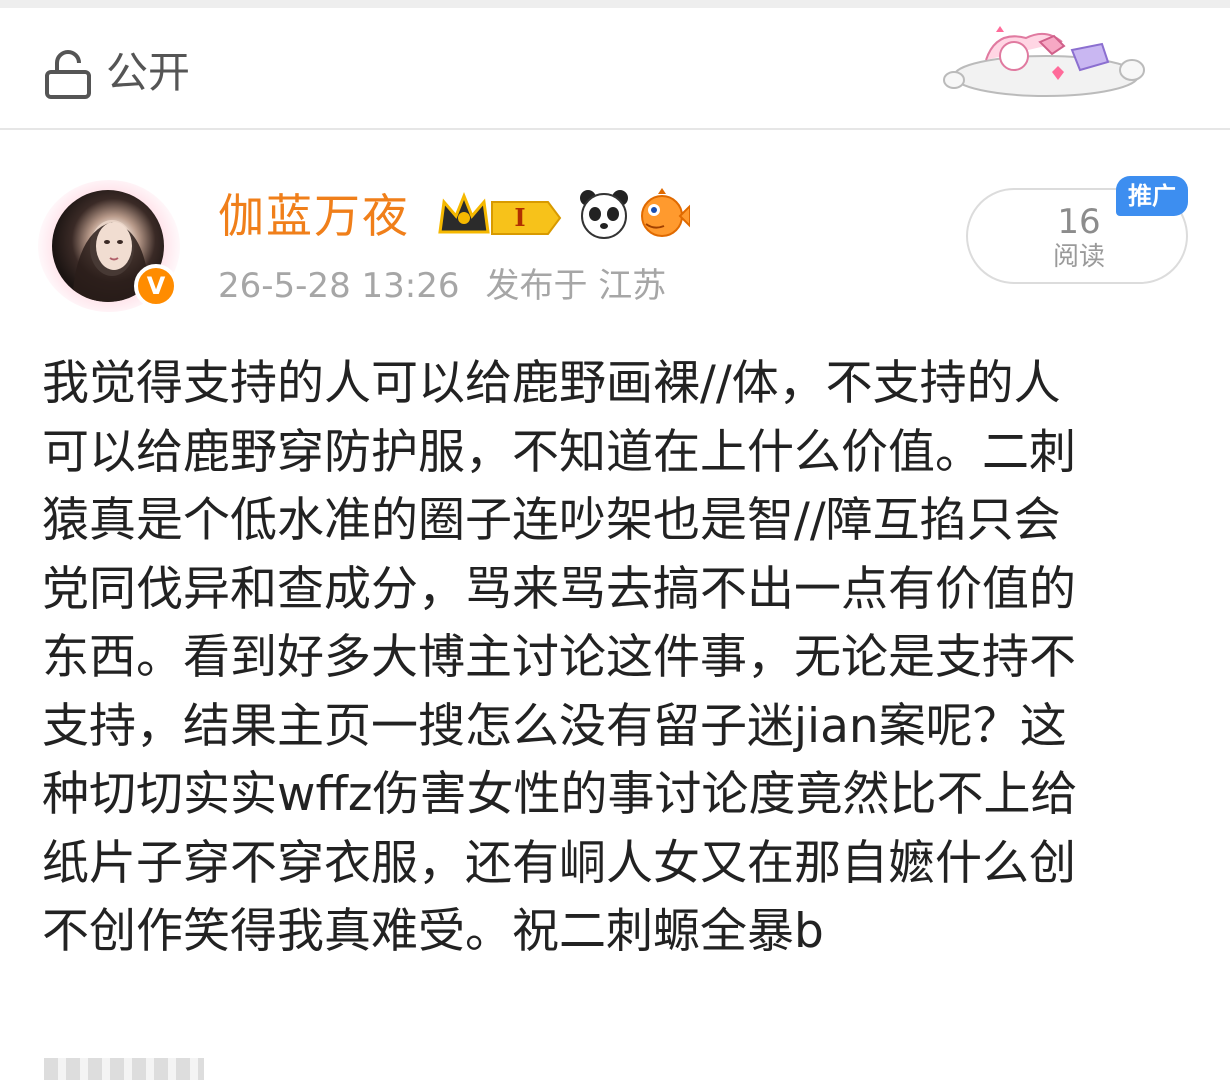 Image resolution: width=1230 pixels, height=1080 pixels. I want to click on post-content-line: 猿真是个低水准的圈子连吵架也是智//障互掐只会, so click(551, 520).